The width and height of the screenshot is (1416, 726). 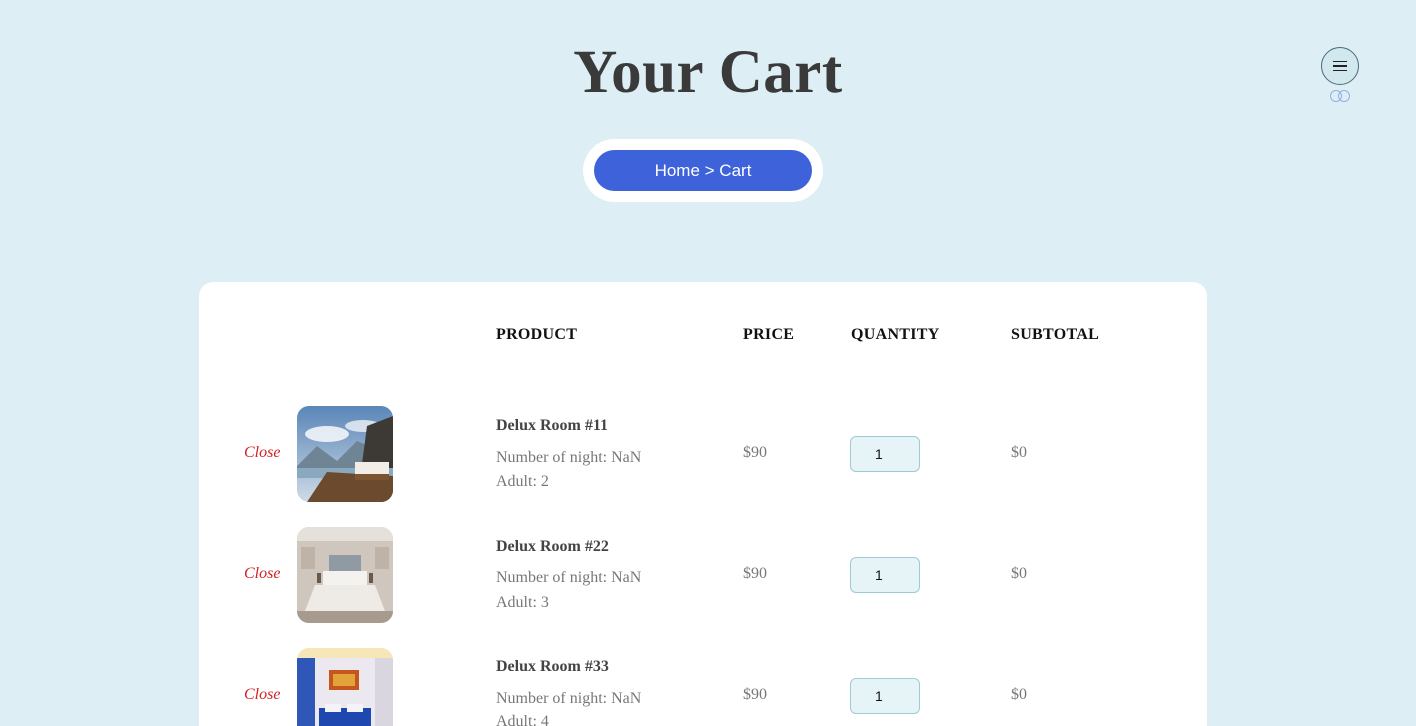 What do you see at coordinates (895, 334) in the screenshot?
I see `header-quantity: QUANTITY` at bounding box center [895, 334].